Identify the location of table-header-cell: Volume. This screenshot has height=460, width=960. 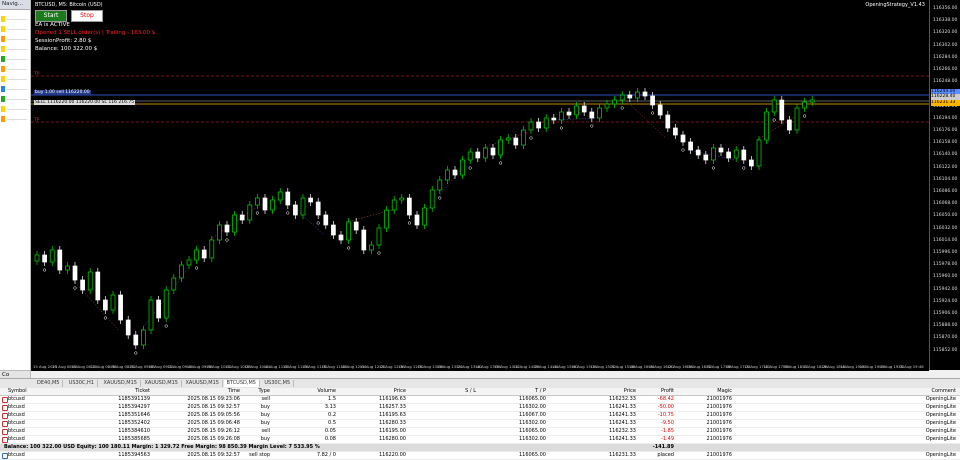
(308, 391).